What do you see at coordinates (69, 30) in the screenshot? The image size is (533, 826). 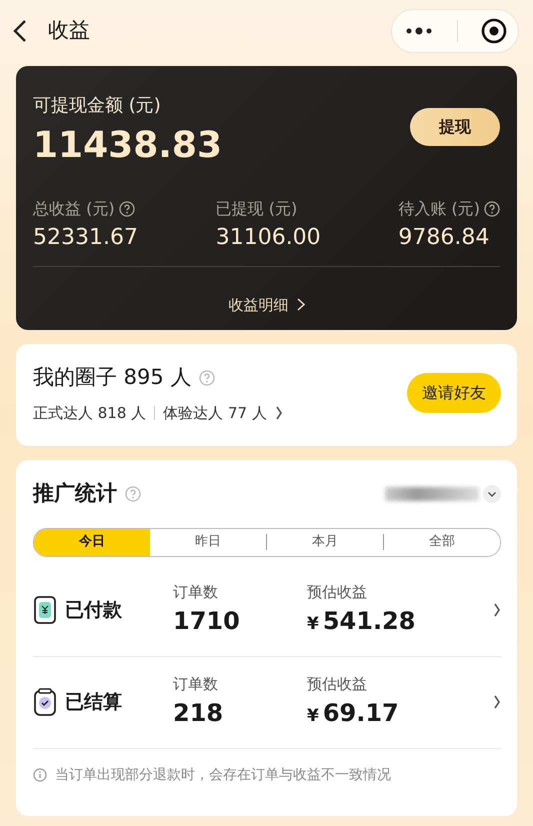 I see `page-title: 收益` at bounding box center [69, 30].